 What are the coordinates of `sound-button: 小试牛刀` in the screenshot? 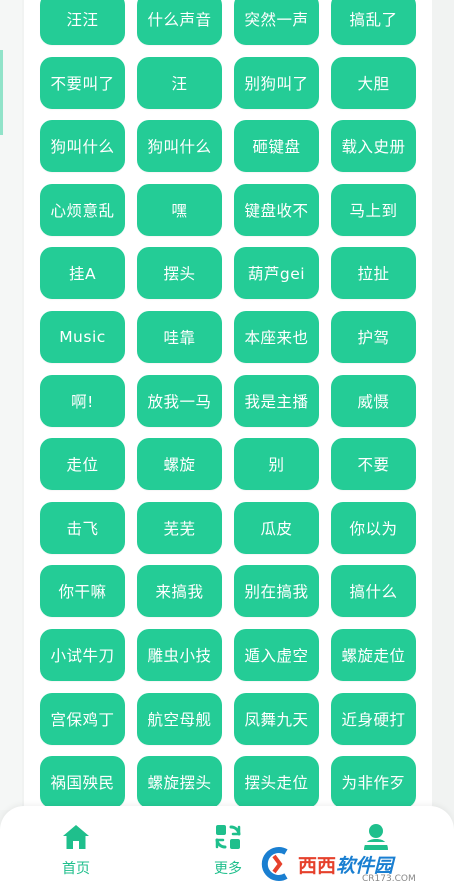 It's located at (82, 654).